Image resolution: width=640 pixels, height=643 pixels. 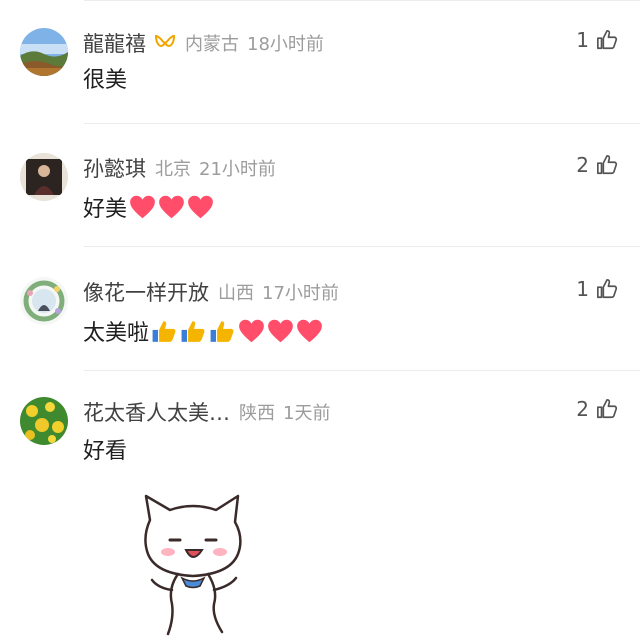 What do you see at coordinates (307, 413) in the screenshot?
I see `comment-time: 1天前` at bounding box center [307, 413].